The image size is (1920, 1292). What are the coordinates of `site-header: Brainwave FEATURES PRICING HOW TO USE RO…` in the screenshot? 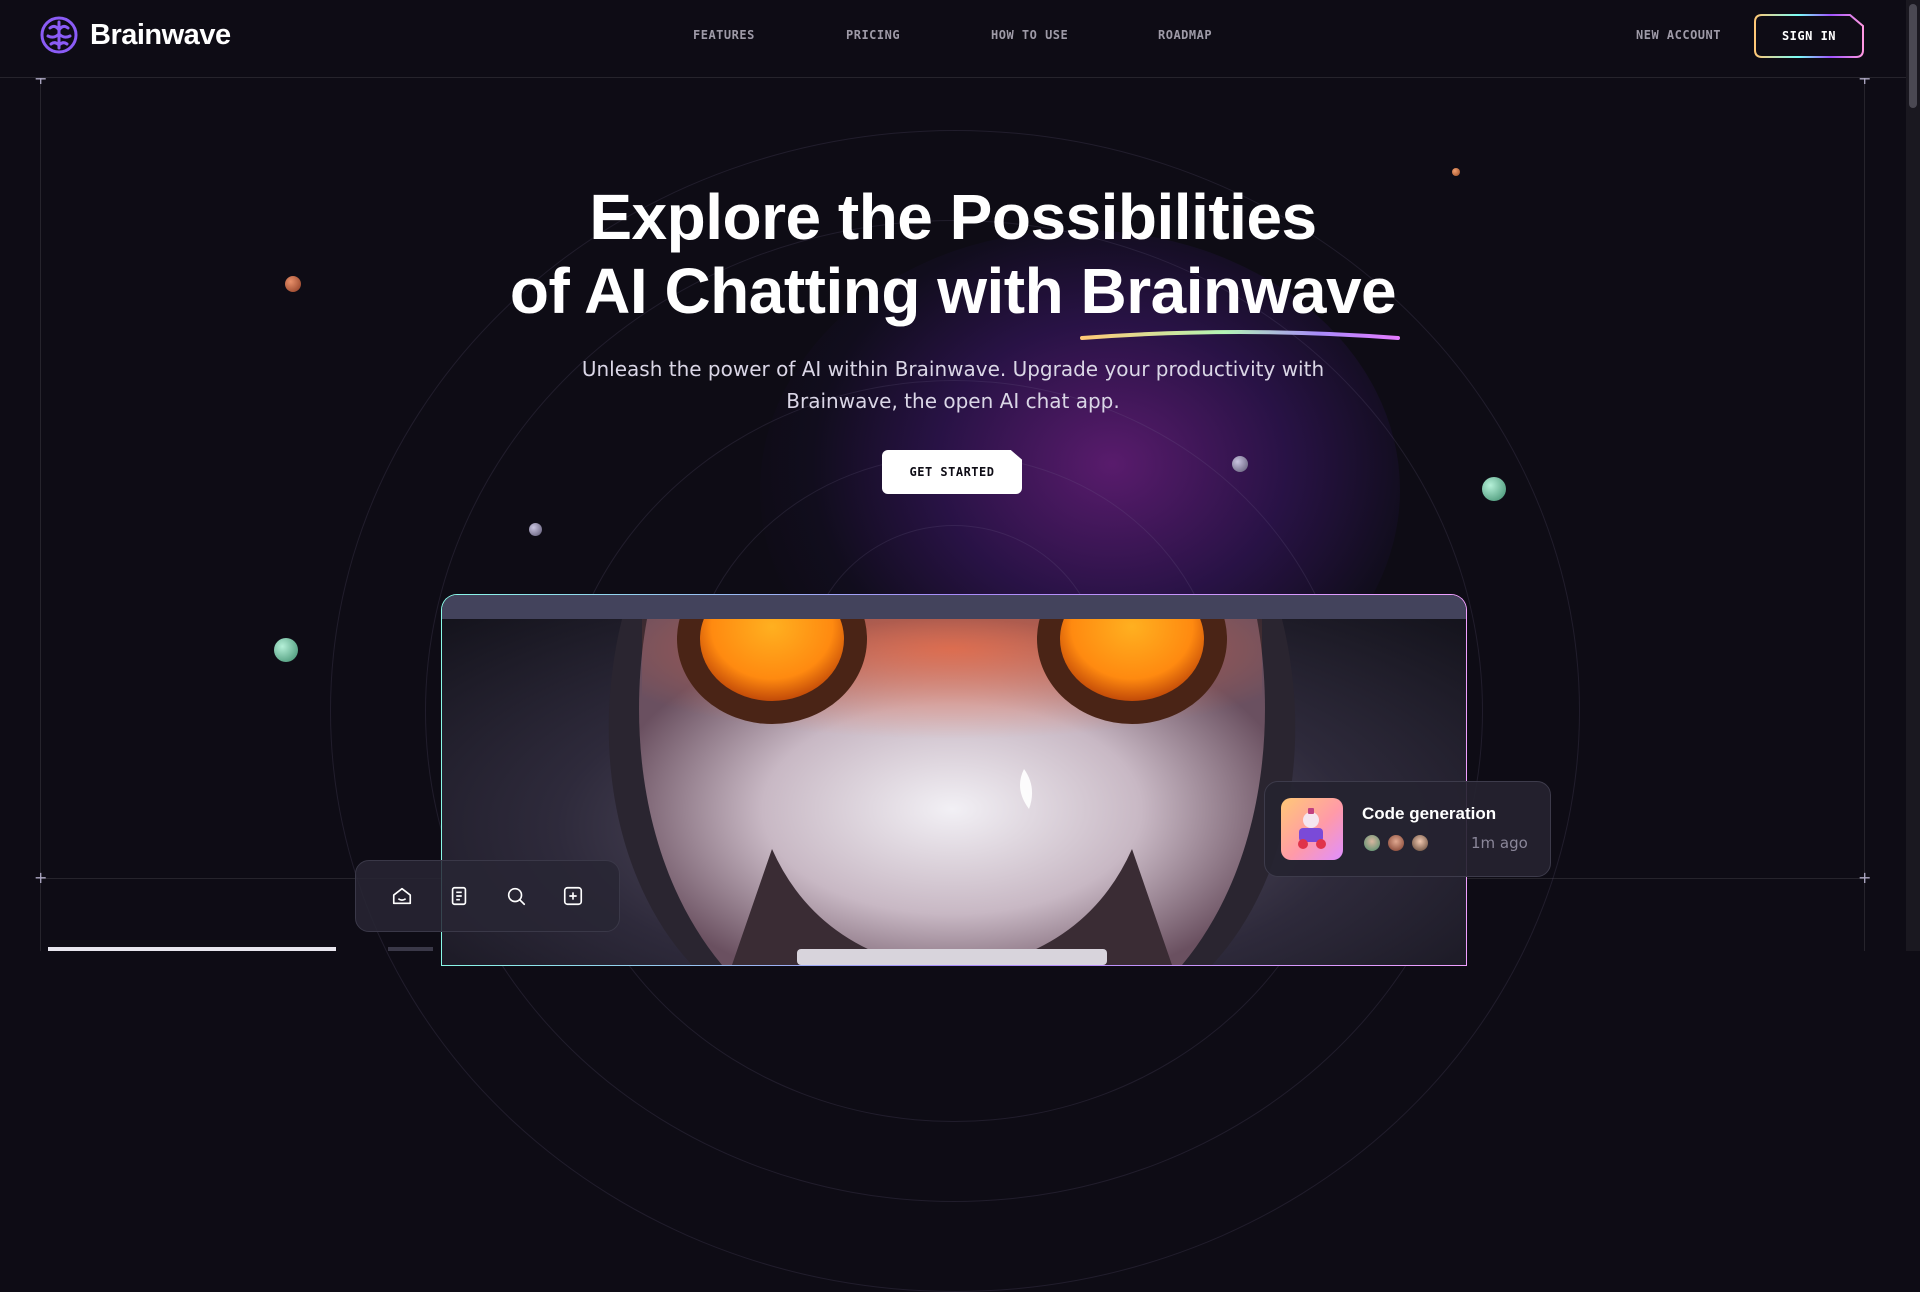 It's located at (953, 39).